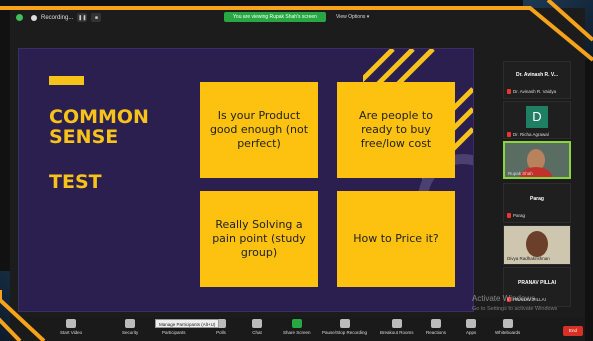 This screenshot has width=593, height=341. I want to click on camera-icon, so click(71, 323).